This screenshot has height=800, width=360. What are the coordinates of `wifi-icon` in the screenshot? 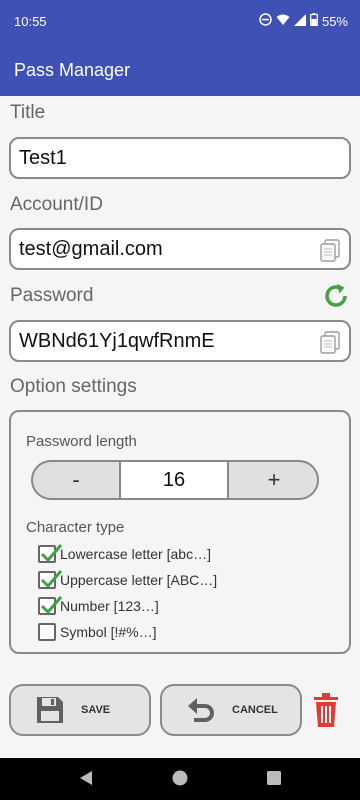 It's located at (283, 21).